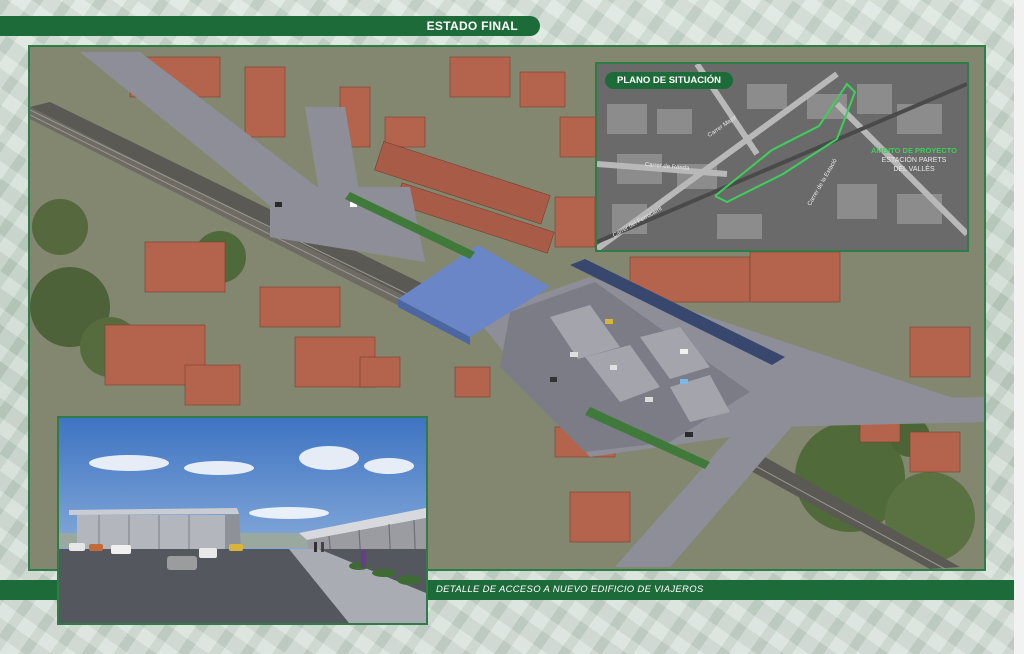 The image size is (1024, 654). I want to click on station-access-render, so click(242, 520).